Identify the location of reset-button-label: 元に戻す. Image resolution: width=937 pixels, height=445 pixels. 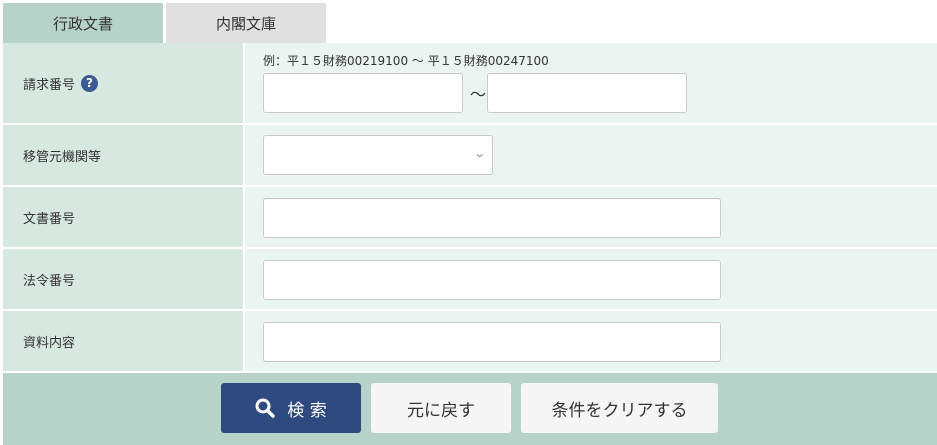
(441, 410).